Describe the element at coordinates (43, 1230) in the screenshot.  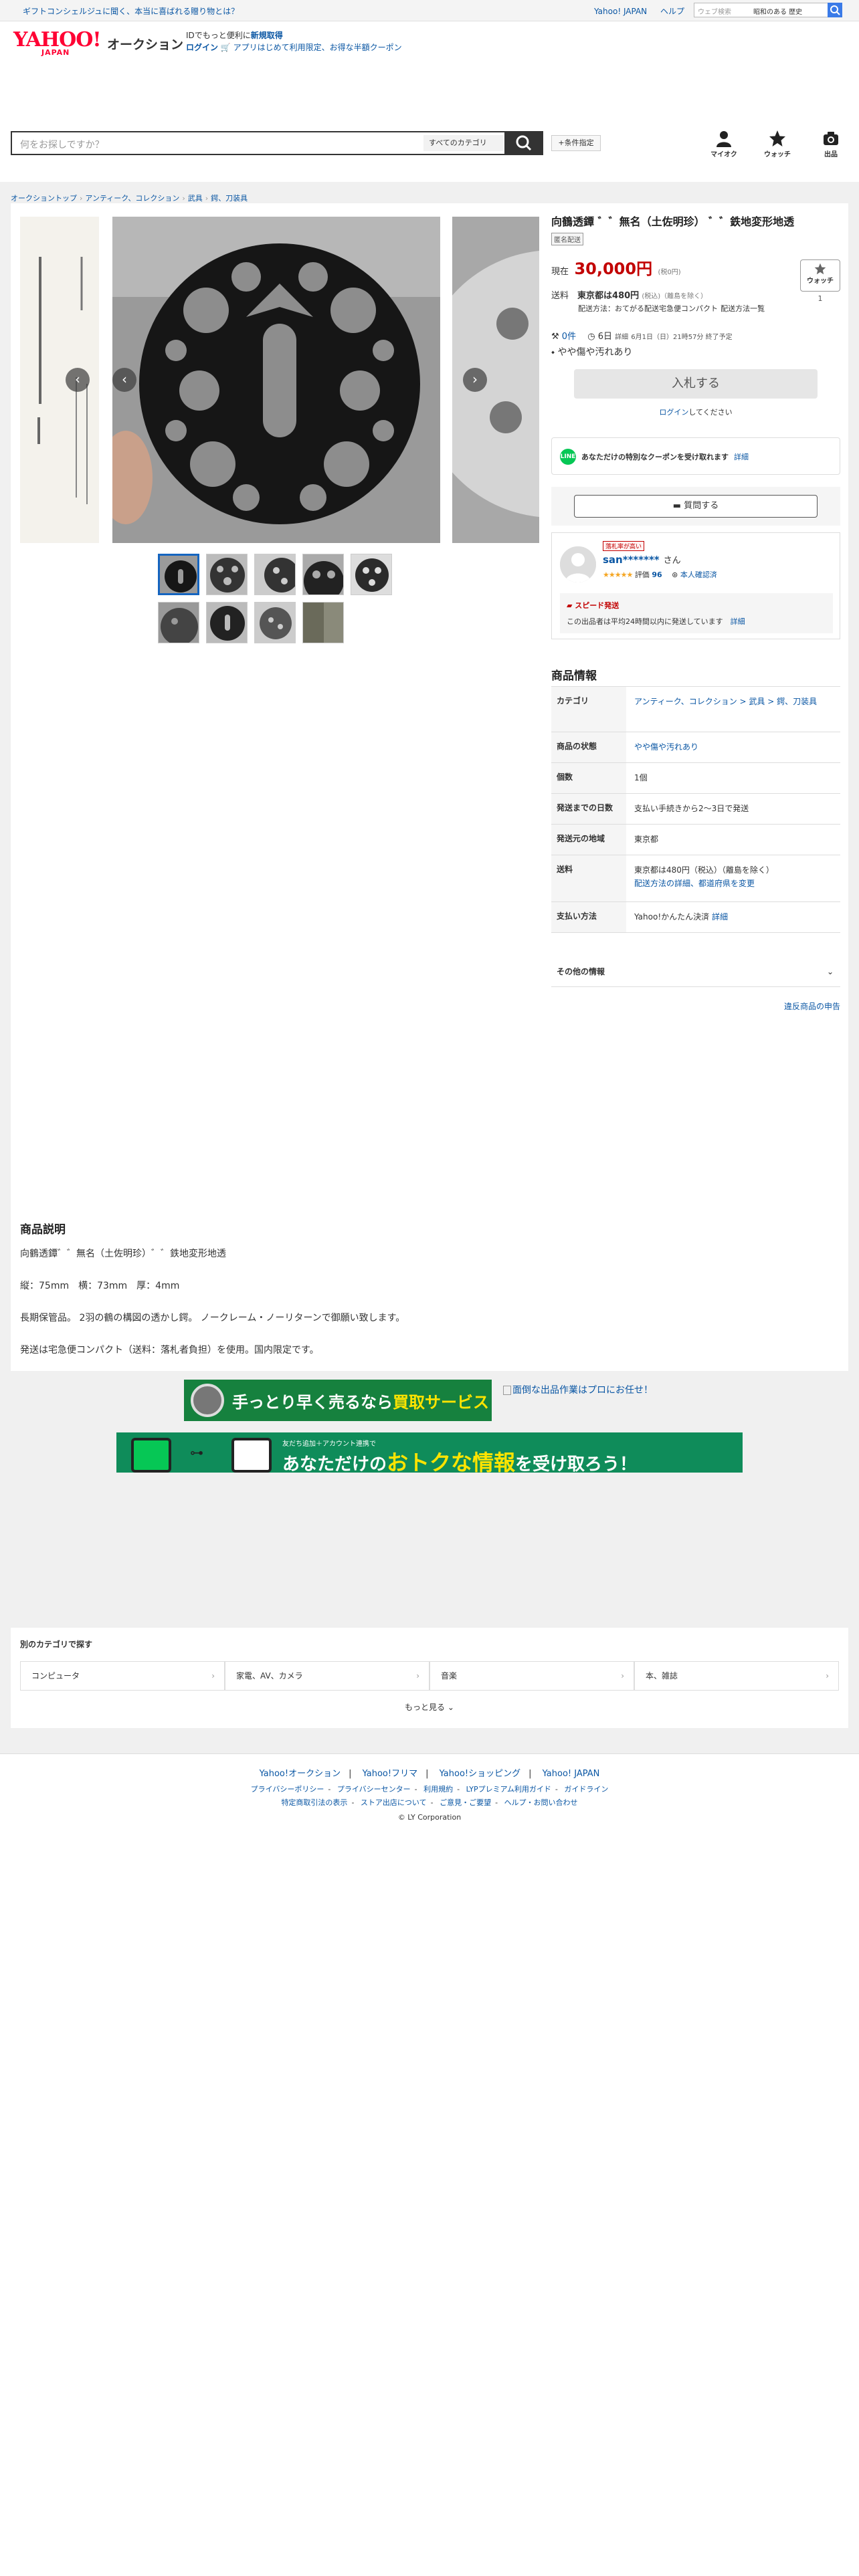
I see `description-heading: 商品説明` at that location.